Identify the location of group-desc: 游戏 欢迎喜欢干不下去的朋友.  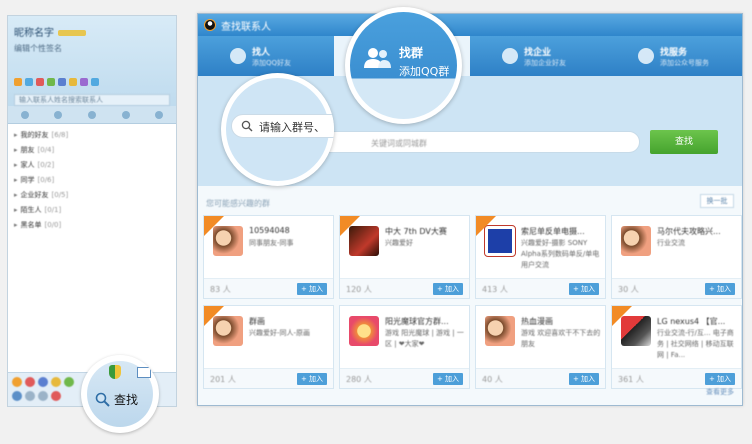
(561, 338).